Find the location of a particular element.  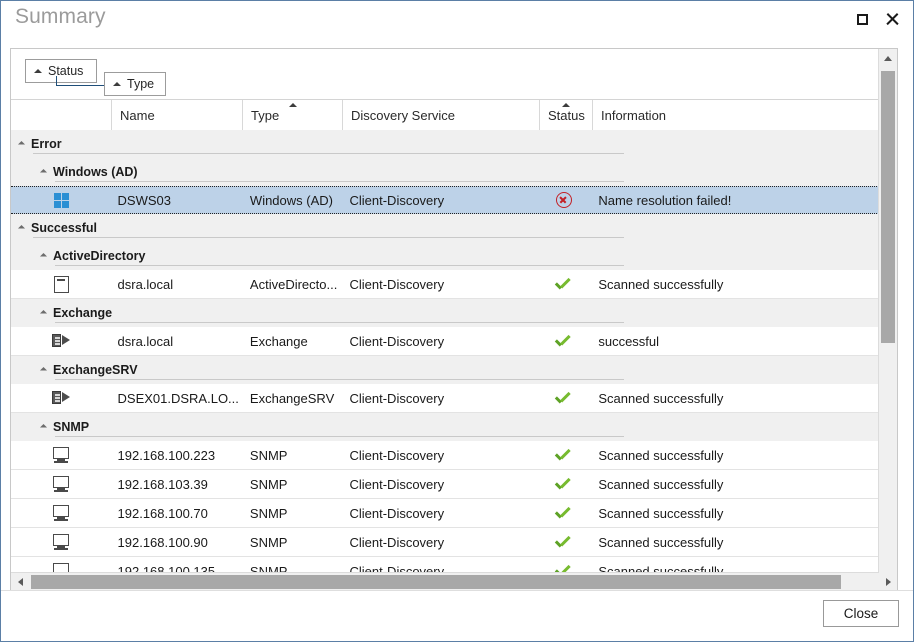

group-header-label: Exchange is located at coordinates (83, 313).